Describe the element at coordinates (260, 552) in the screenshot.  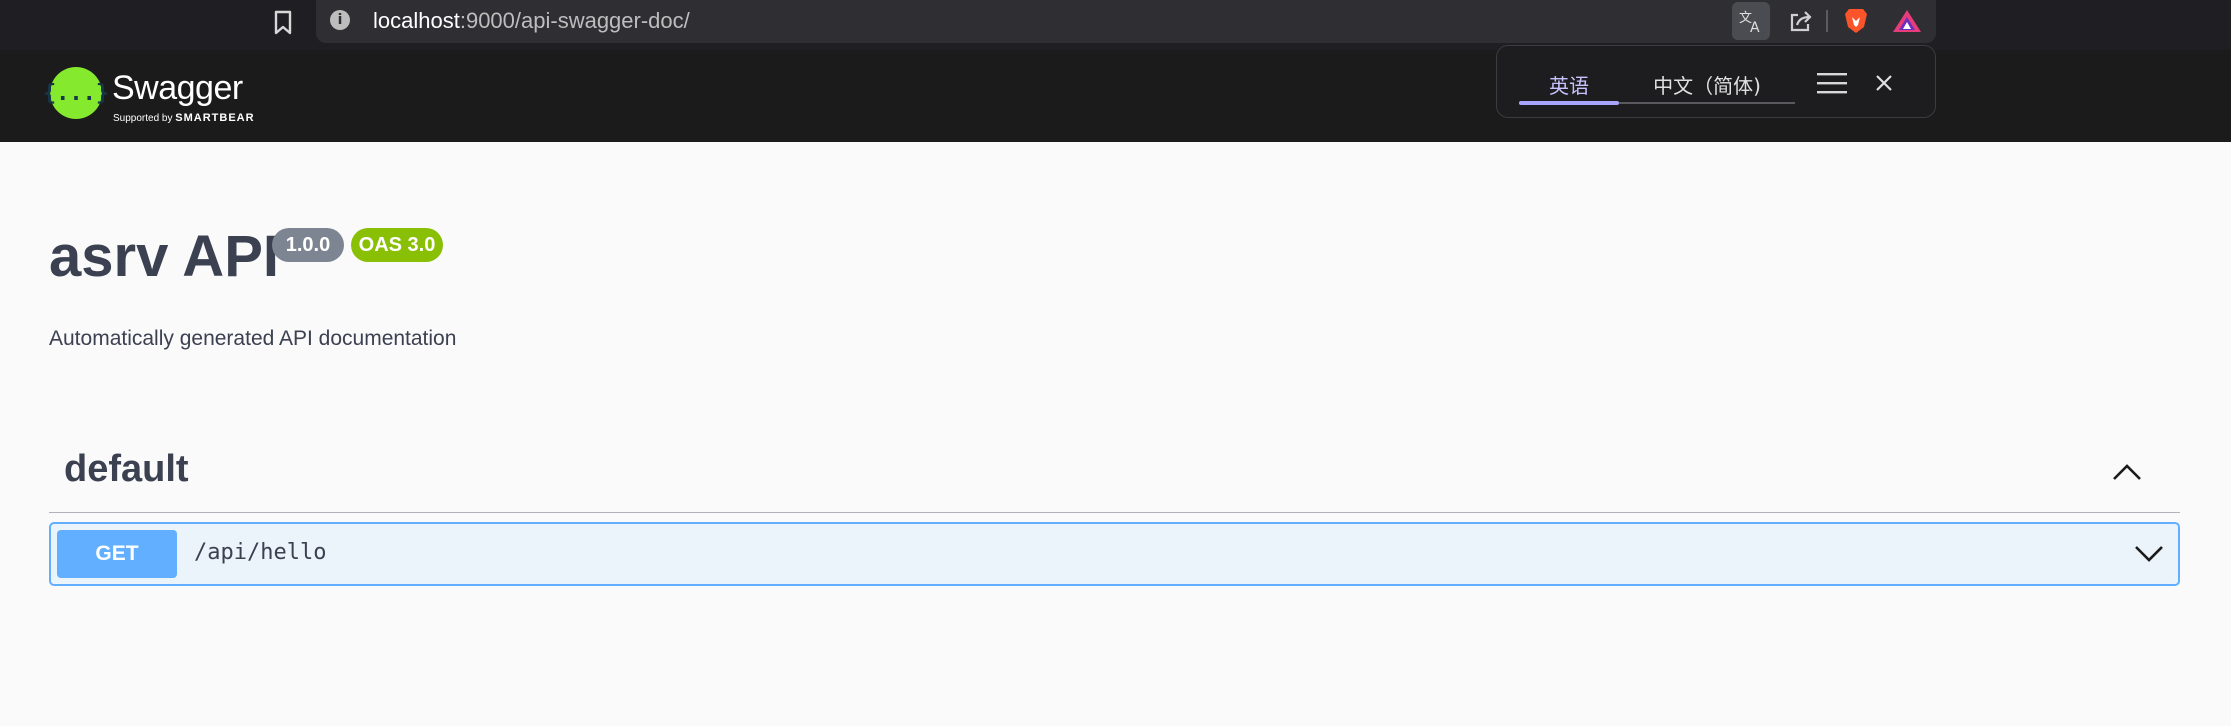
I see `operation-path: /api/hello` at that location.